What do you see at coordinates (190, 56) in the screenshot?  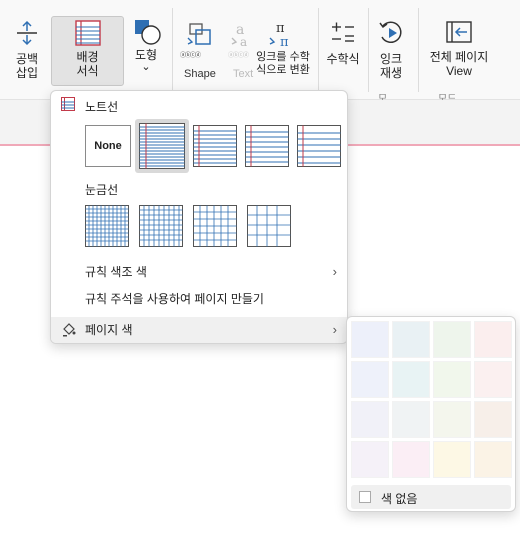 I see `ink-to-shape-small-label: ⓐⓑⓒⓓ` at bounding box center [190, 56].